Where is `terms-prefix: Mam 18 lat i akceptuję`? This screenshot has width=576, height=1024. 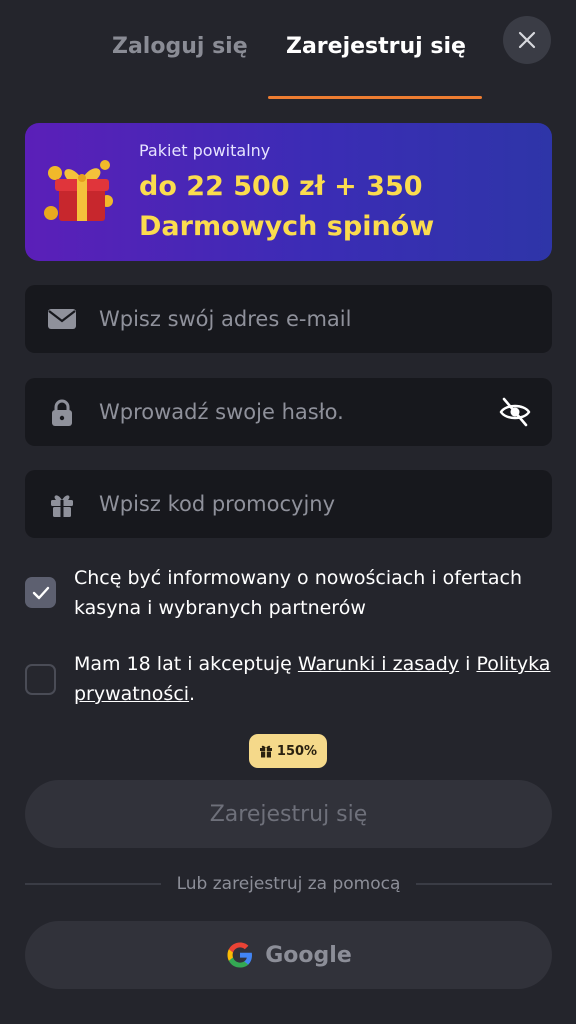
terms-prefix: Mam 18 lat i akceptuję is located at coordinates (186, 664).